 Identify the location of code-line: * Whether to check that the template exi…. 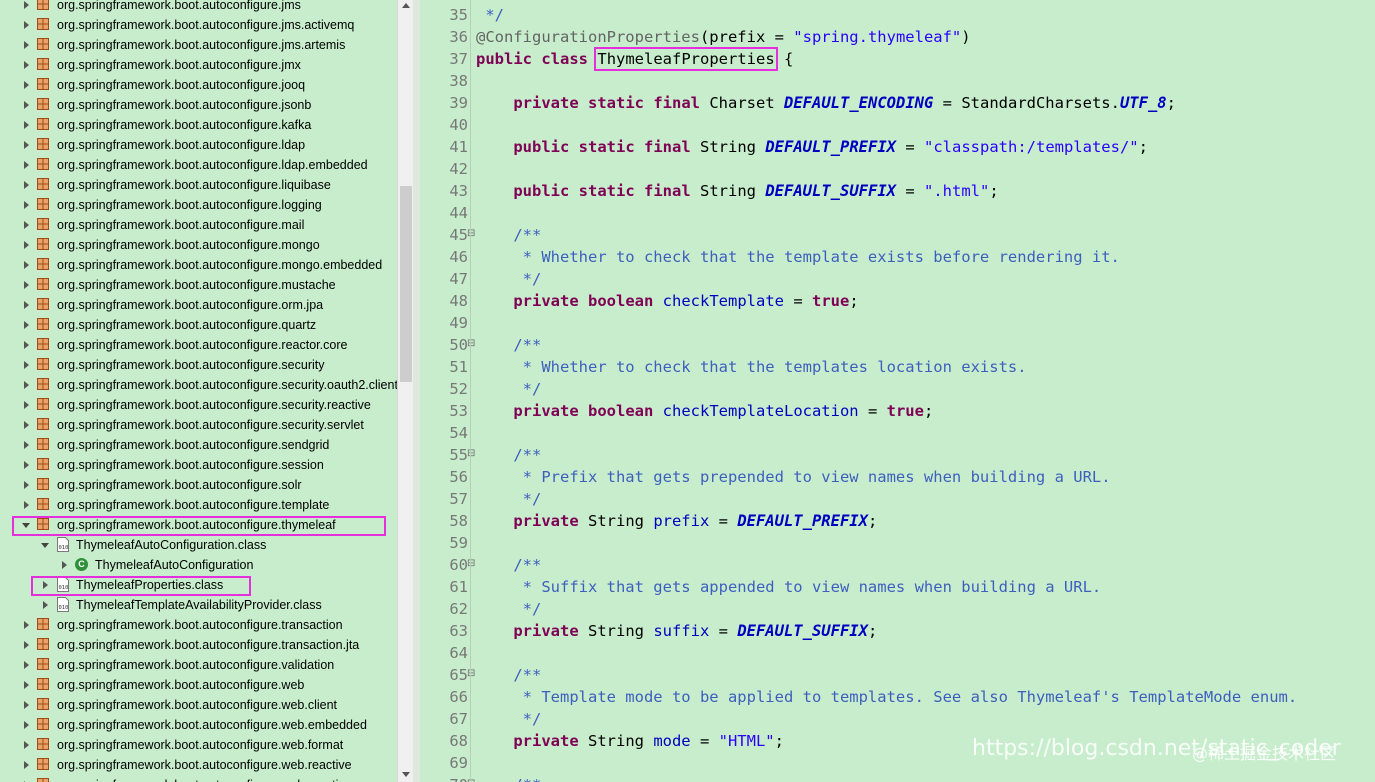
(798, 257).